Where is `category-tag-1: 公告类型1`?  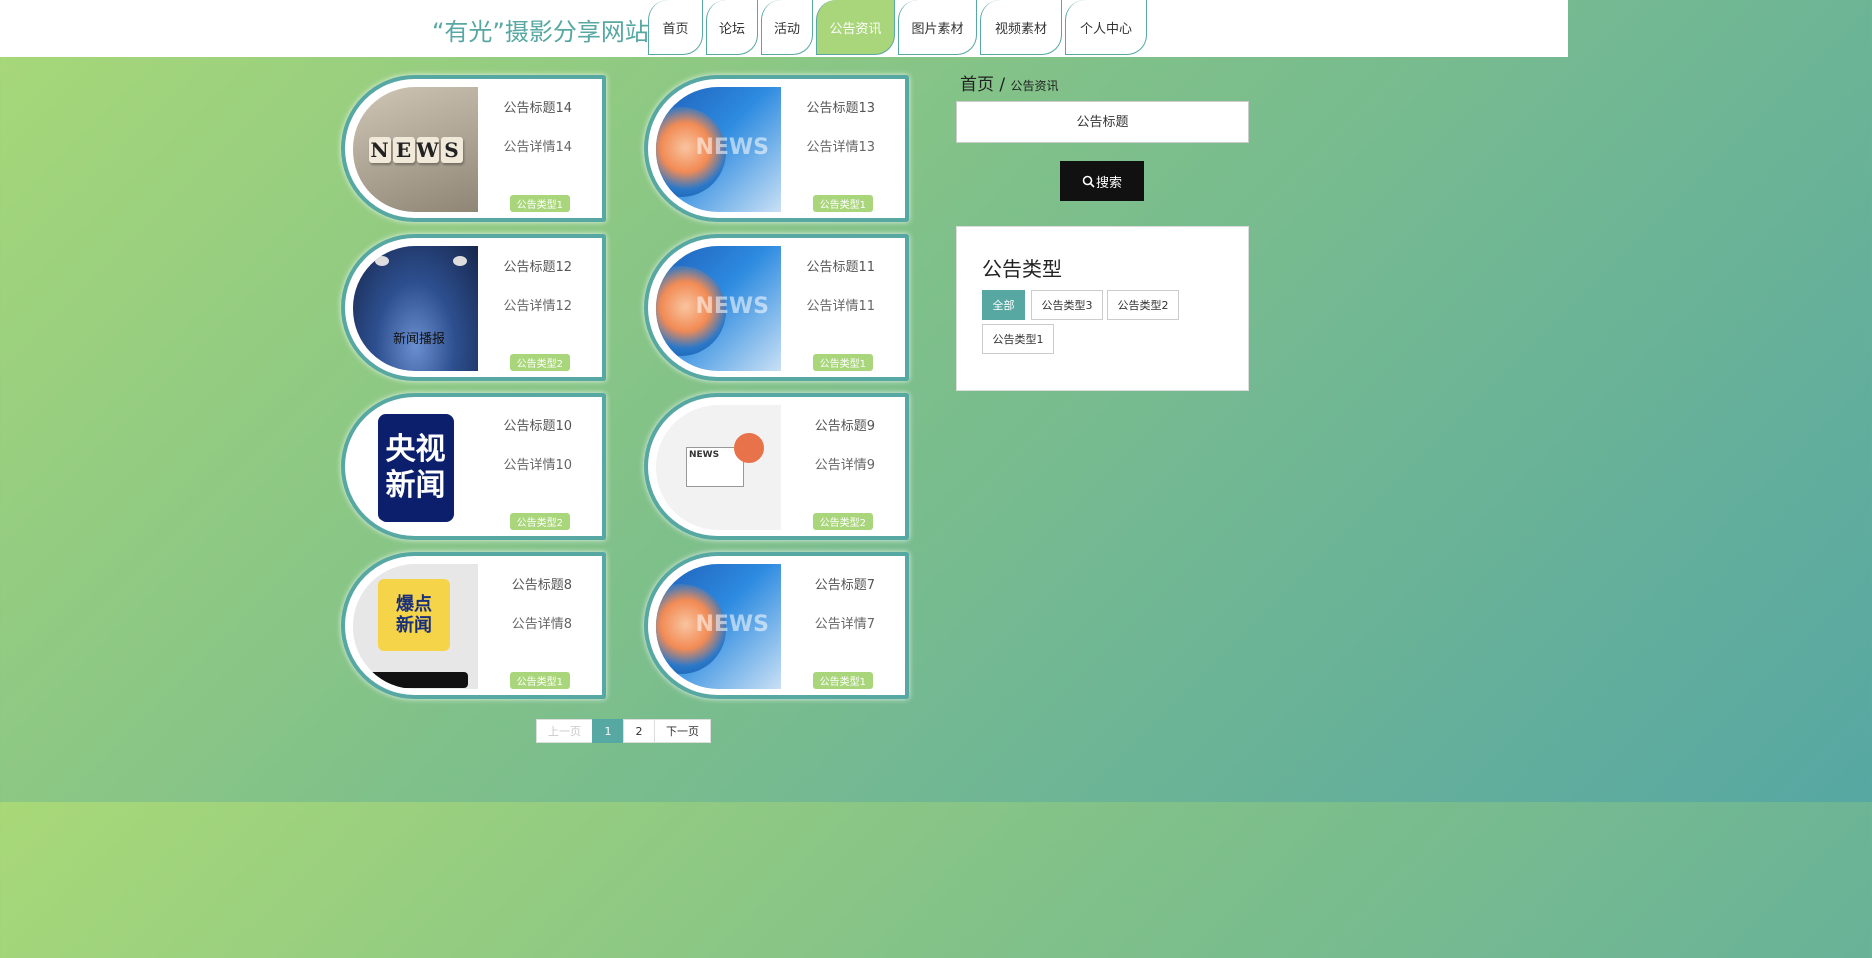 category-tag-1: 公告类型1 is located at coordinates (1018, 339).